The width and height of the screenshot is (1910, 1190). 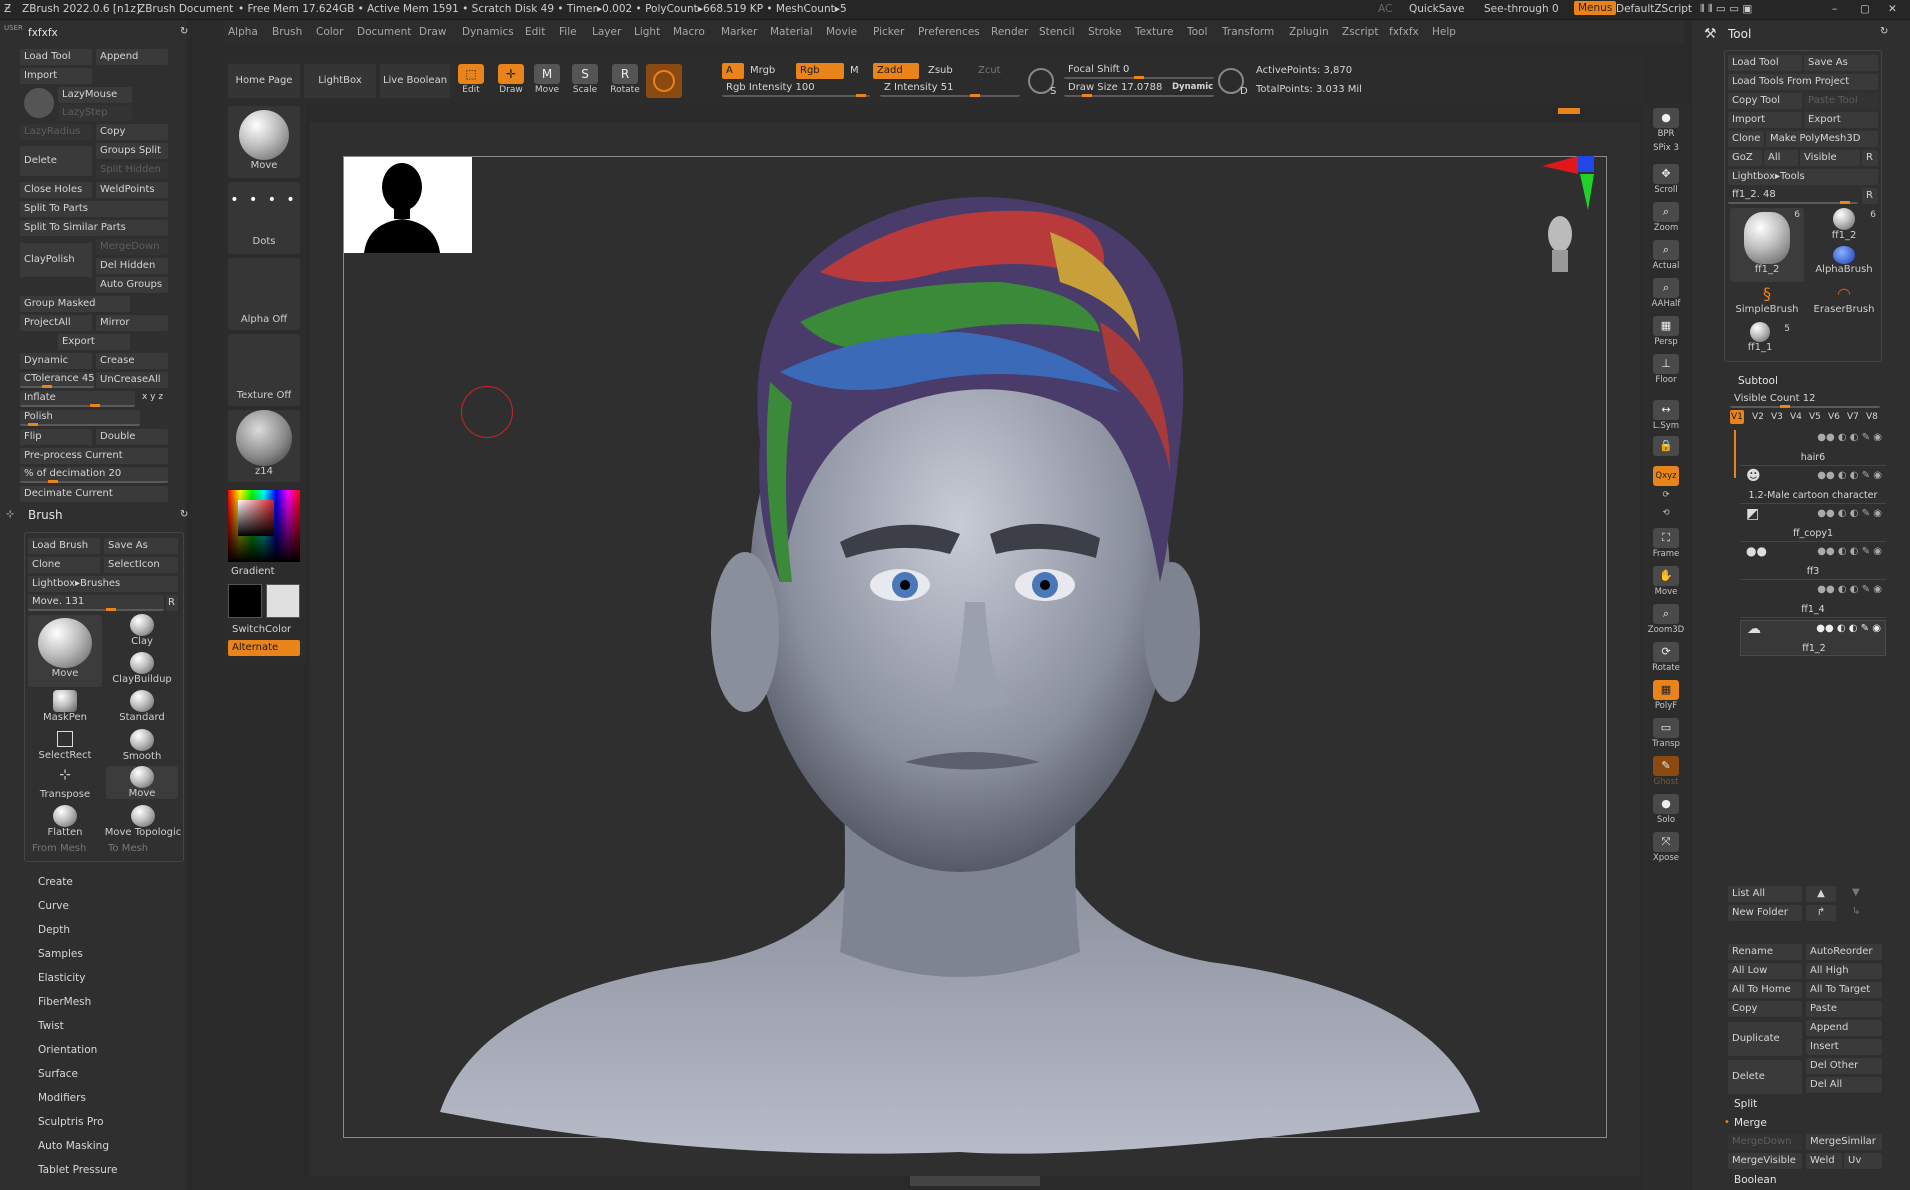 I want to click on brush-move-topologic: Move Topologic, so click(x=143, y=821).